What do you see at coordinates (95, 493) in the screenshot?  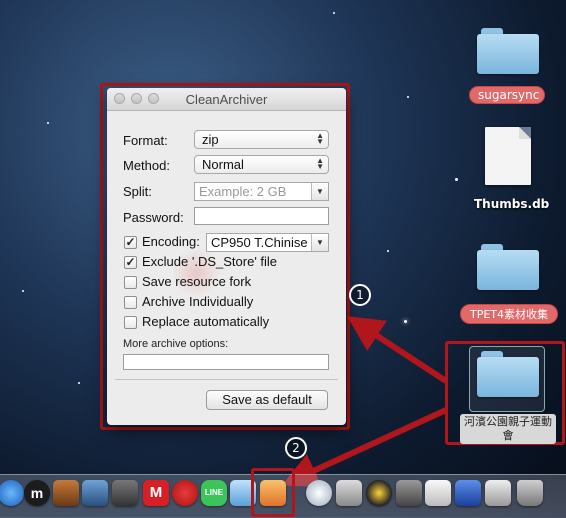 I see `photo-app-icon` at bounding box center [95, 493].